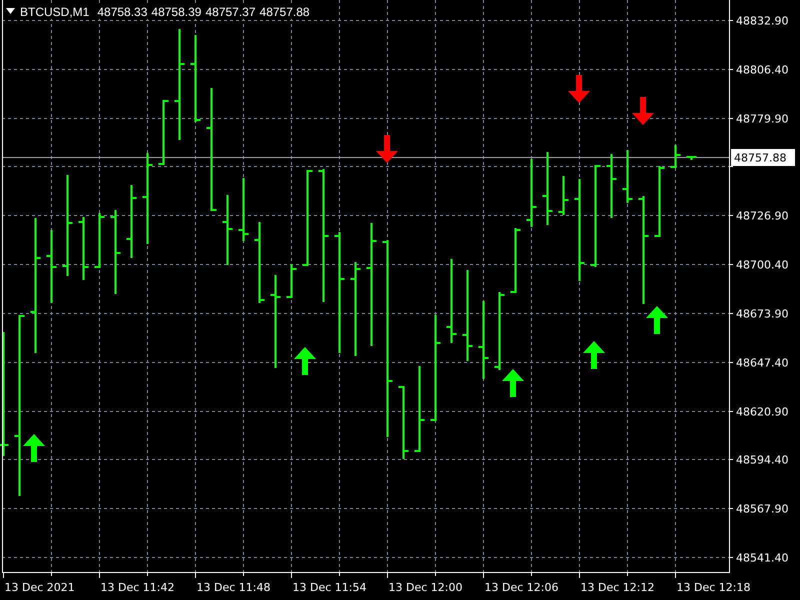  I want to click on price-axis-label: 48832.90, so click(762, 21).